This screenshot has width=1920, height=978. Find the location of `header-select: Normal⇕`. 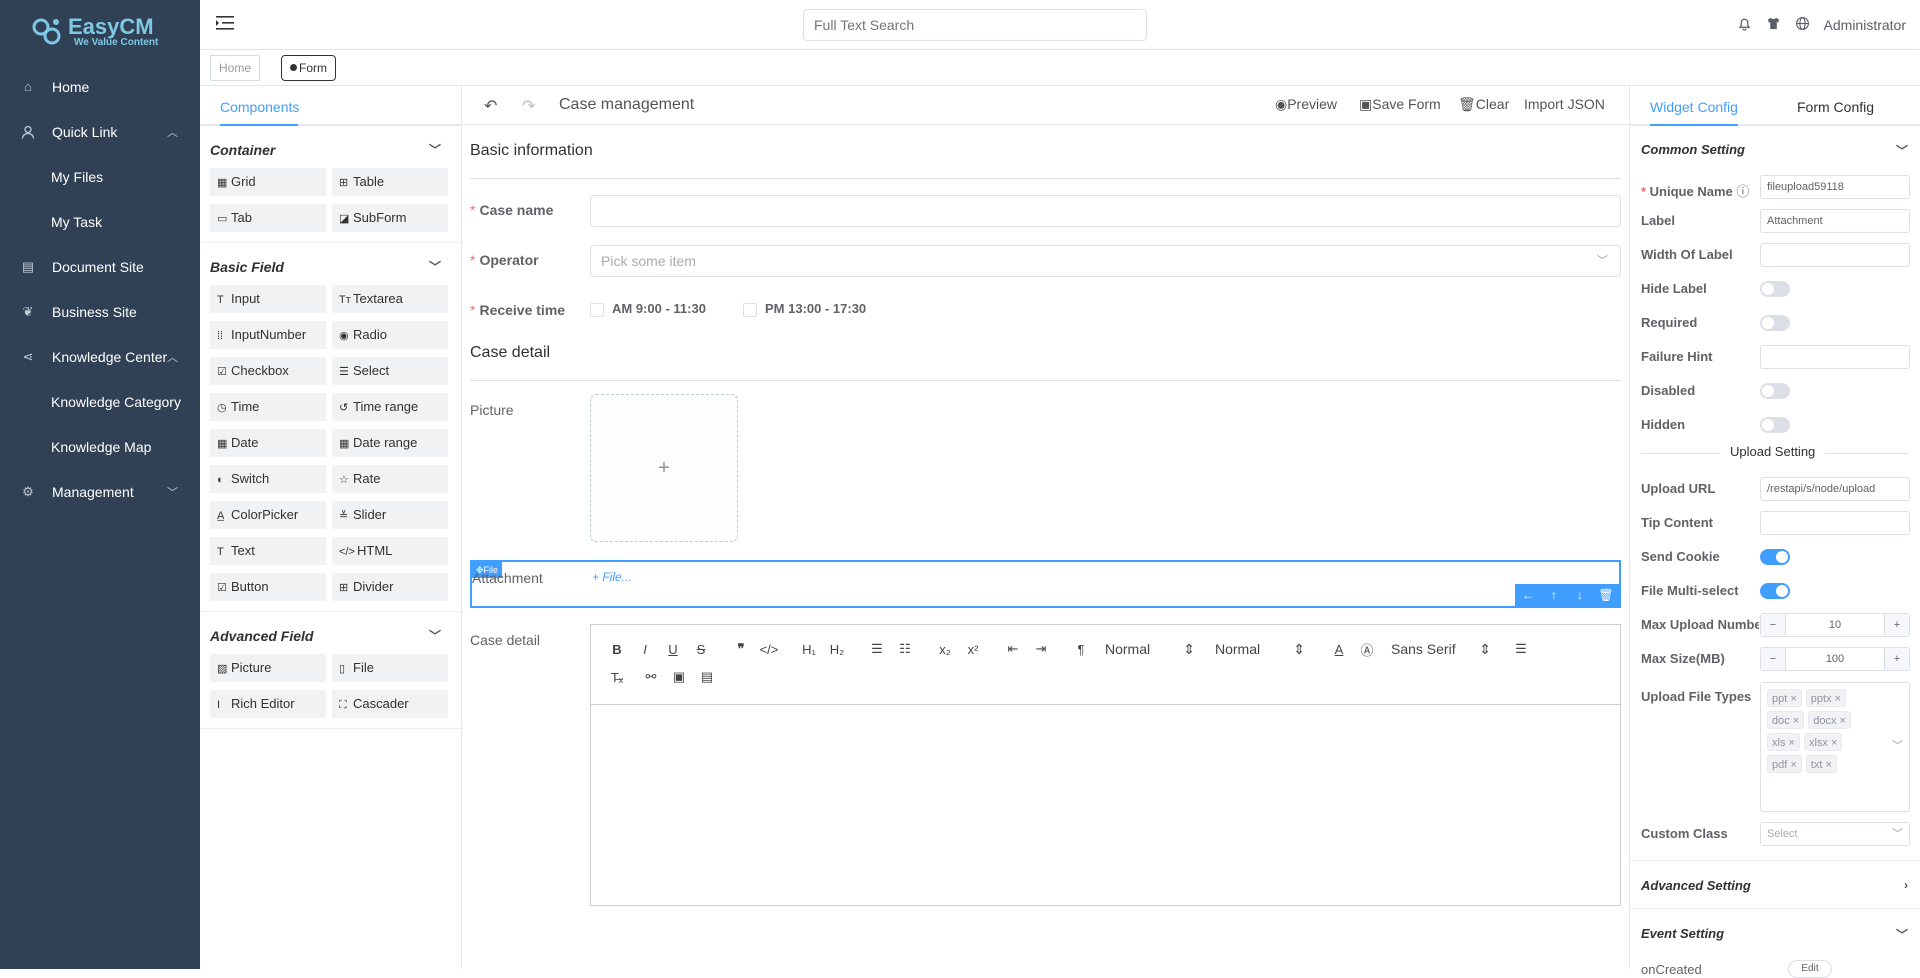

header-select: Normal⇕ is located at coordinates (1155, 649).